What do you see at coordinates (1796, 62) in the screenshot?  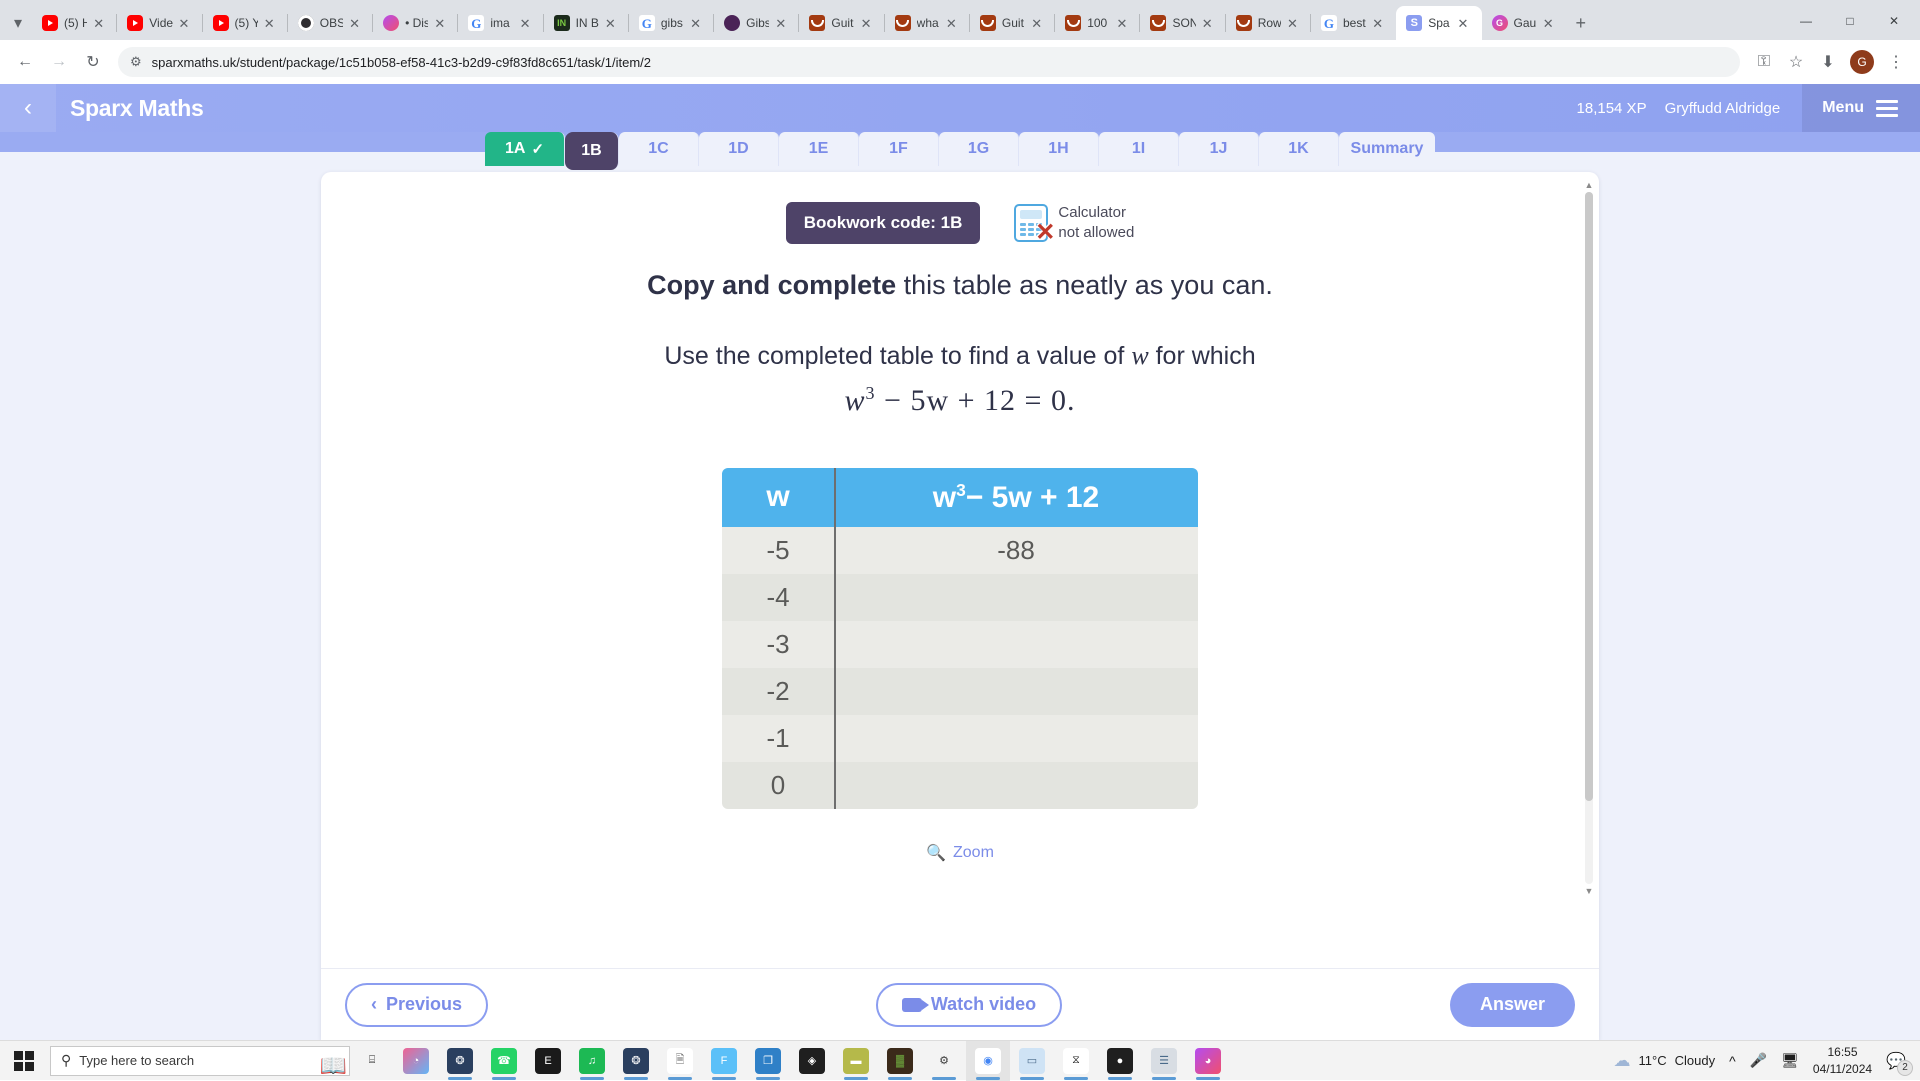 I see `bookmark-star-icon: ☆` at bounding box center [1796, 62].